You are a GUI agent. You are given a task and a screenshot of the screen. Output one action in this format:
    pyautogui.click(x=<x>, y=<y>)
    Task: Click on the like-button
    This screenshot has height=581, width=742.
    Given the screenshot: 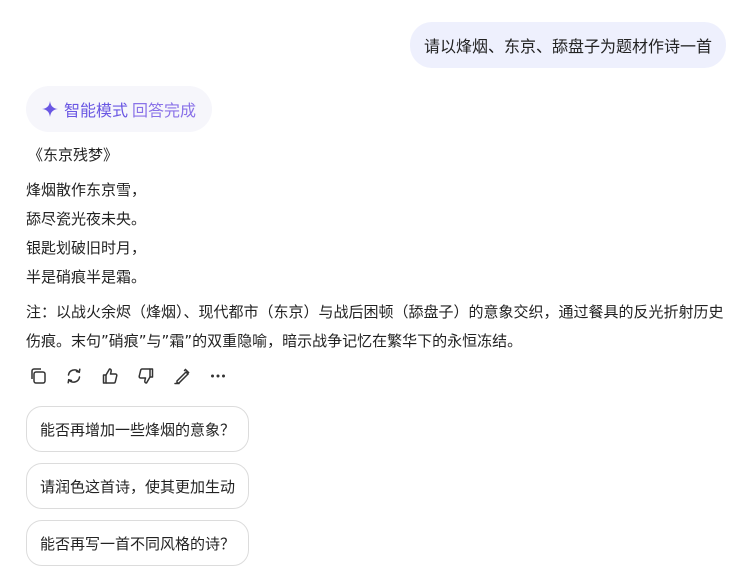 What is the action you would take?
    pyautogui.click(x=110, y=376)
    